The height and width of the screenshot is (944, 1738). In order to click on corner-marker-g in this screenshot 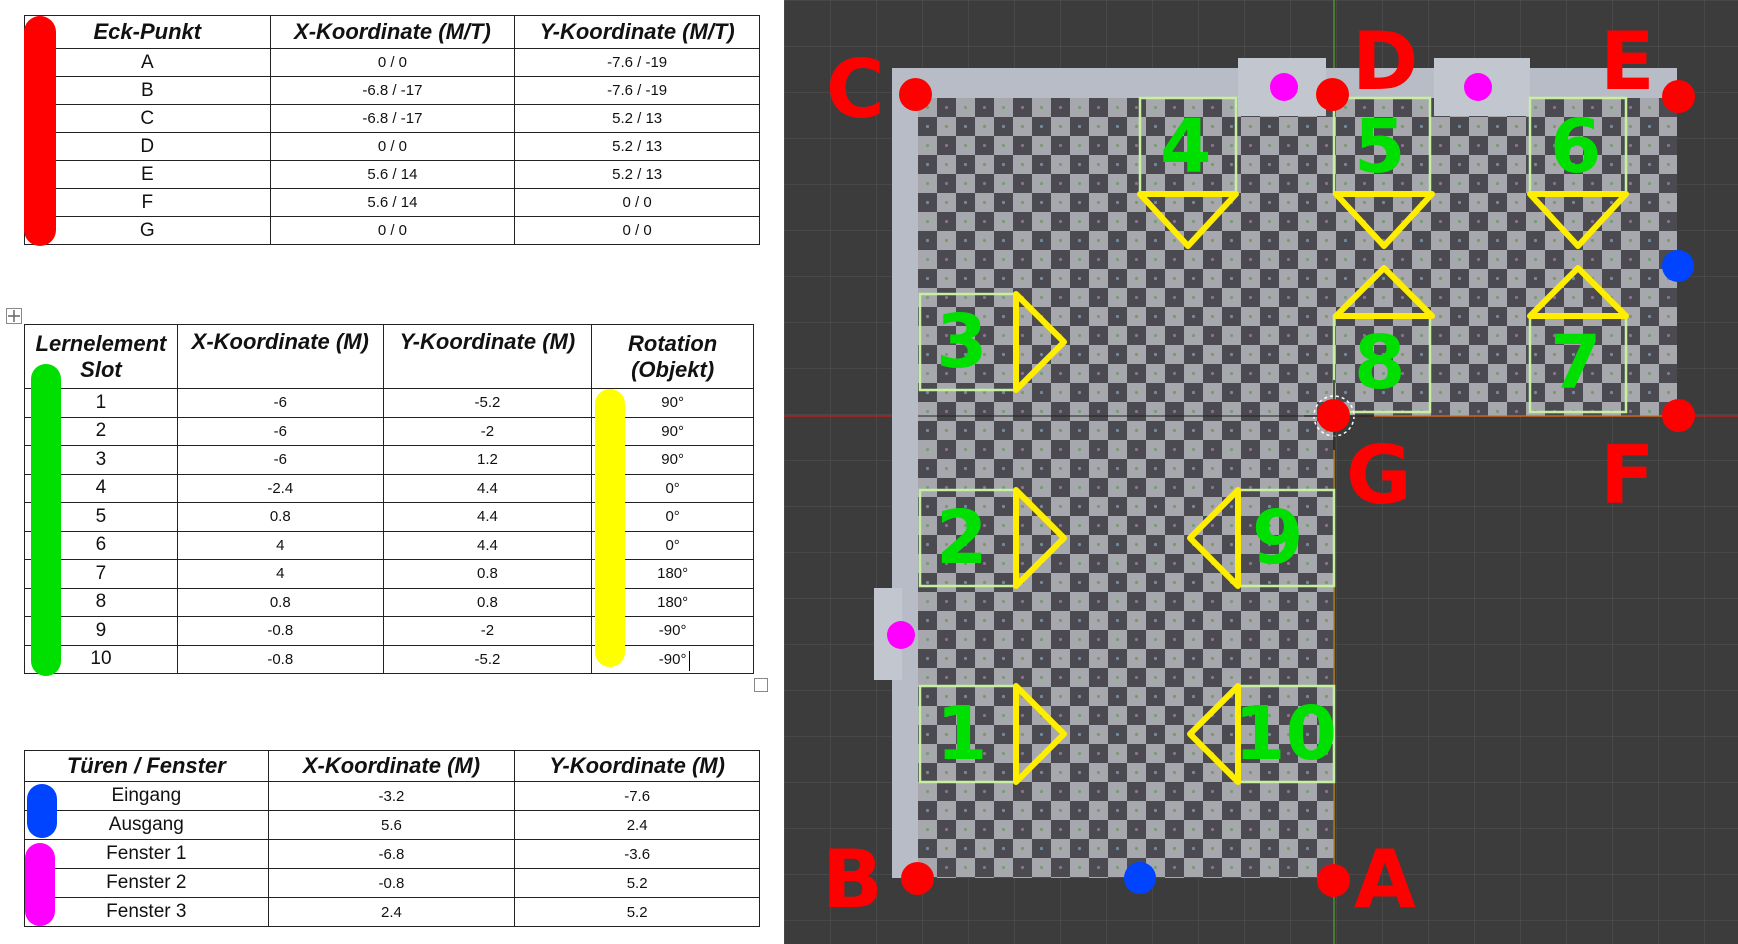, I will do `click(1333, 415)`.